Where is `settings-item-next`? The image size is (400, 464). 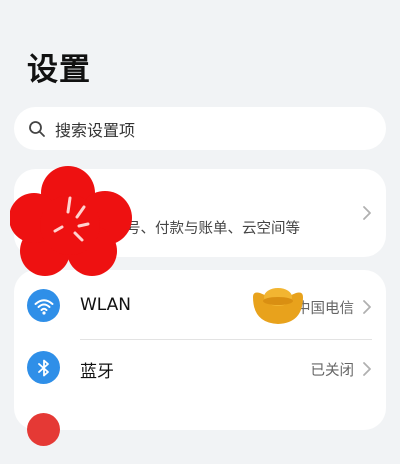 settings-item-next is located at coordinates (200, 430).